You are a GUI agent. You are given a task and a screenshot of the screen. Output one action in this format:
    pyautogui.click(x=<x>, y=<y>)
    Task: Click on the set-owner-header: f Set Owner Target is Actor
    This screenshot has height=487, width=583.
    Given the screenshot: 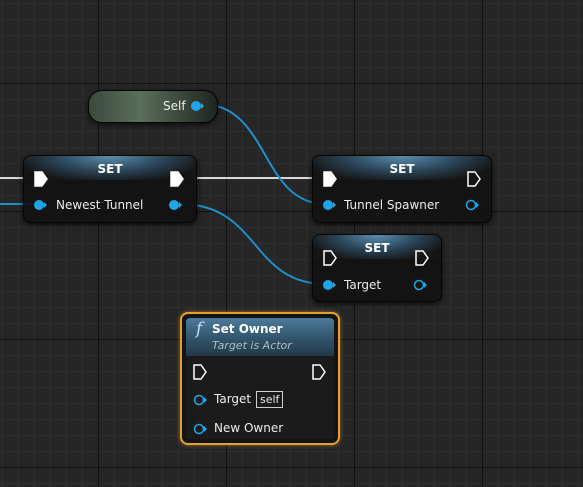 What is the action you would take?
    pyautogui.click(x=260, y=337)
    